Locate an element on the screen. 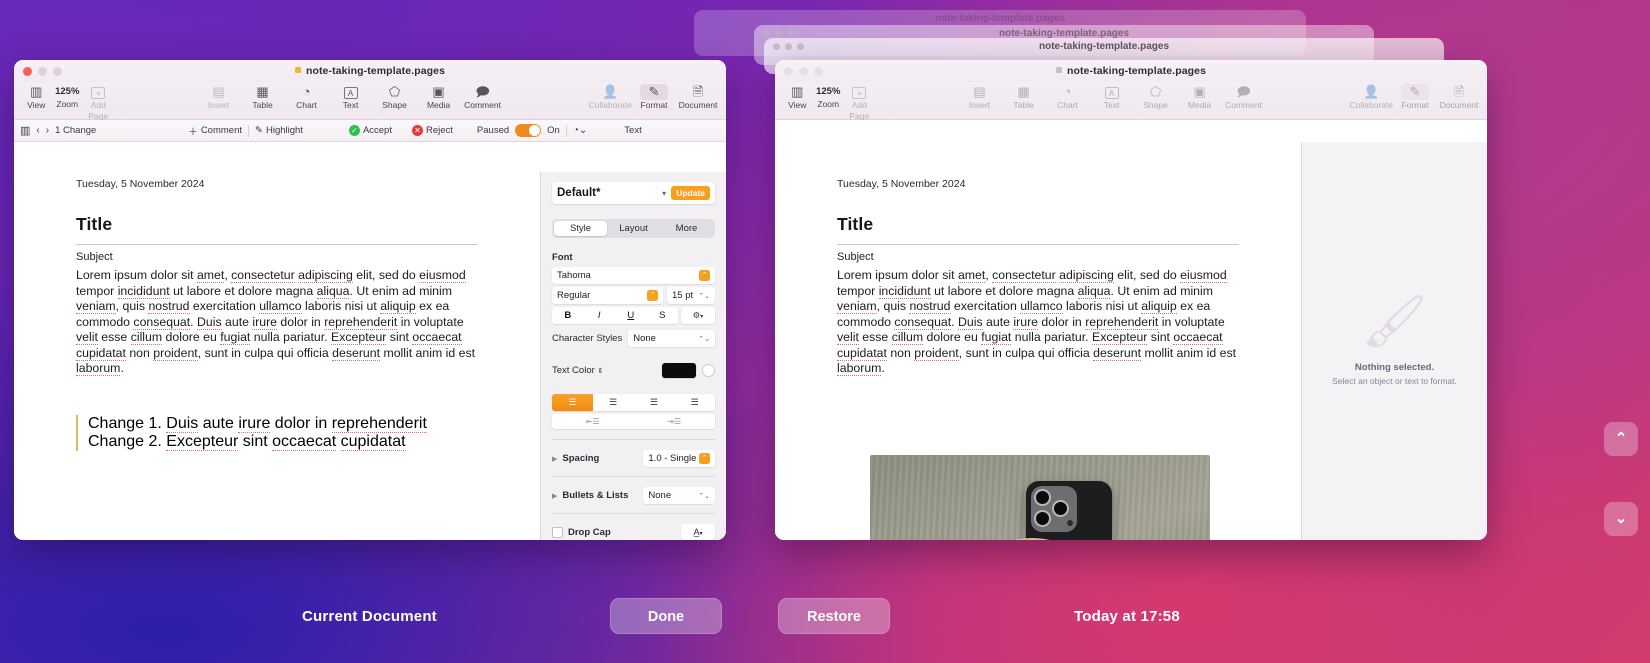 The width and height of the screenshot is (1650, 663). accept-change-button: ✓ Accept is located at coordinates (370, 130).